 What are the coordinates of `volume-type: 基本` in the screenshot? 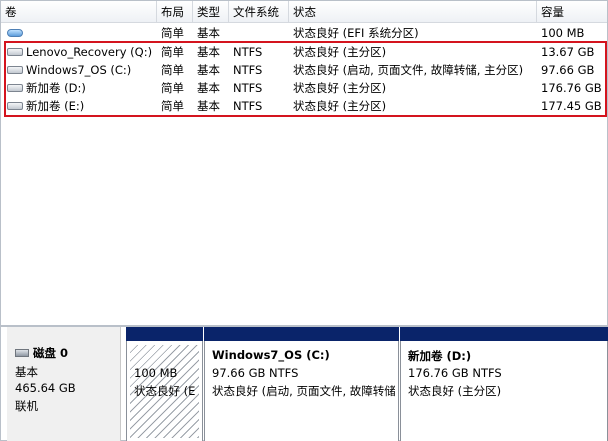 It's located at (208, 33).